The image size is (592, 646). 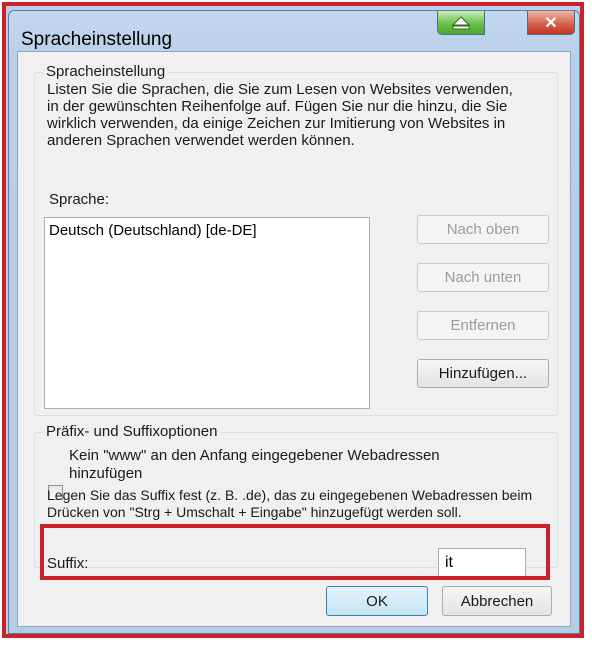 I want to click on no-www-label-line2: hinzufügen, so click(x=105, y=473).